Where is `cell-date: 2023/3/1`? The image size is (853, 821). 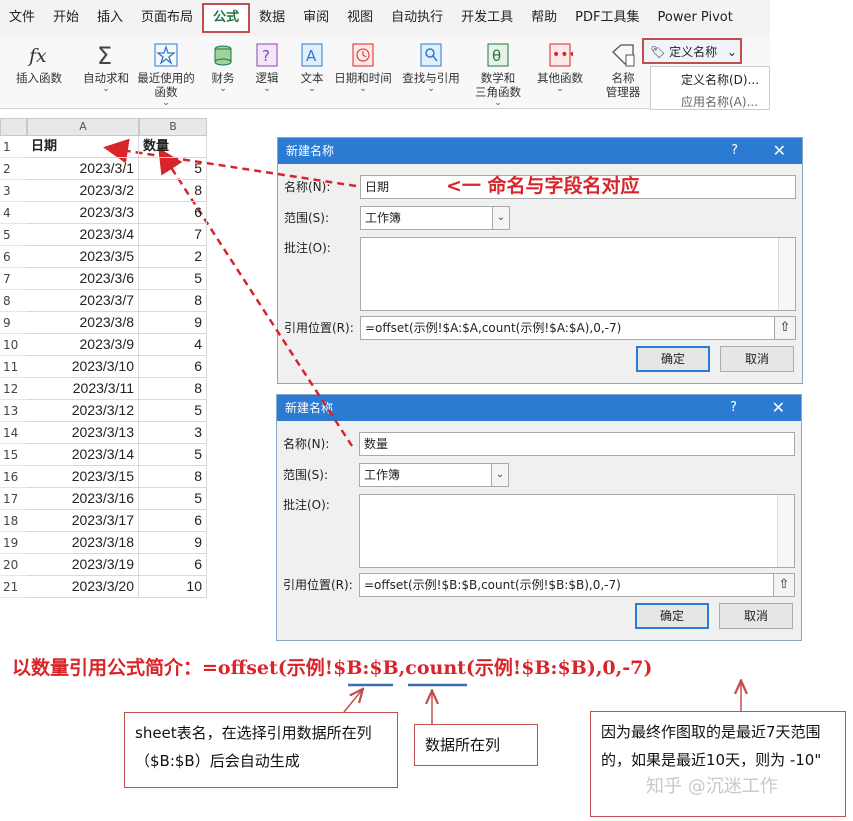
cell-date: 2023/3/1 is located at coordinates (83, 169).